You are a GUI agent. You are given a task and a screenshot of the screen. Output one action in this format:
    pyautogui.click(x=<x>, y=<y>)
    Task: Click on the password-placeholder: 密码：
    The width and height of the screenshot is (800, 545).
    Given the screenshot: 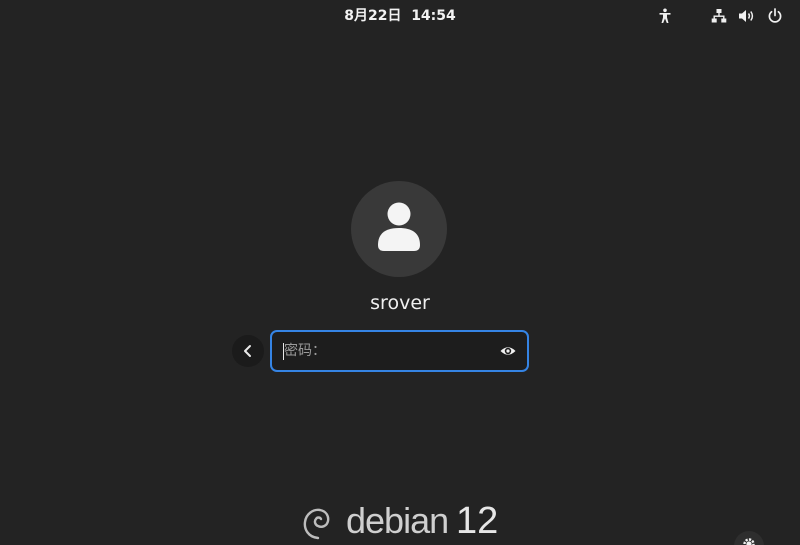 What is the action you would take?
    pyautogui.click(x=305, y=351)
    